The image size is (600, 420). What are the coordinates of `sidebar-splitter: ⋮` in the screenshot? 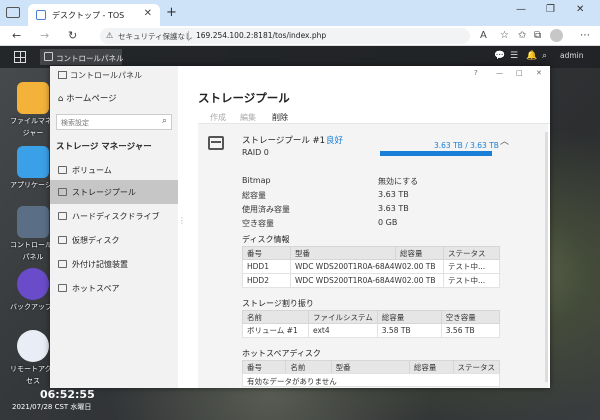 It's located at (182, 223).